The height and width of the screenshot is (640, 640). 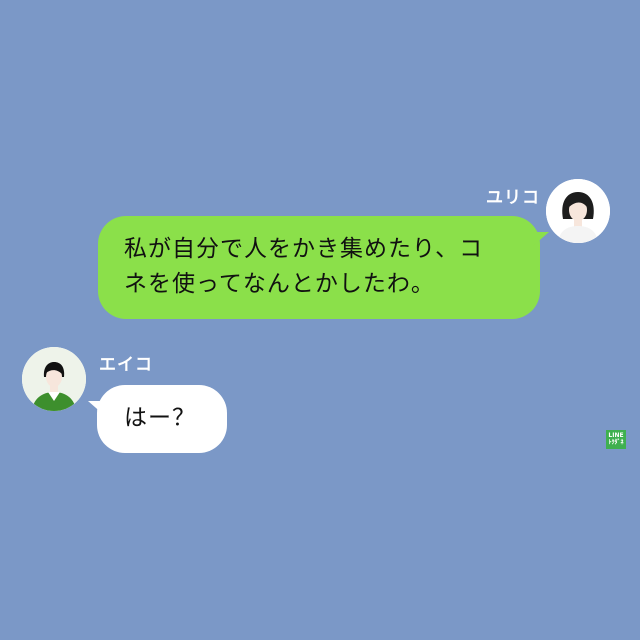 I want to click on message-bubble-eiko: はー？, so click(x=157, y=419).